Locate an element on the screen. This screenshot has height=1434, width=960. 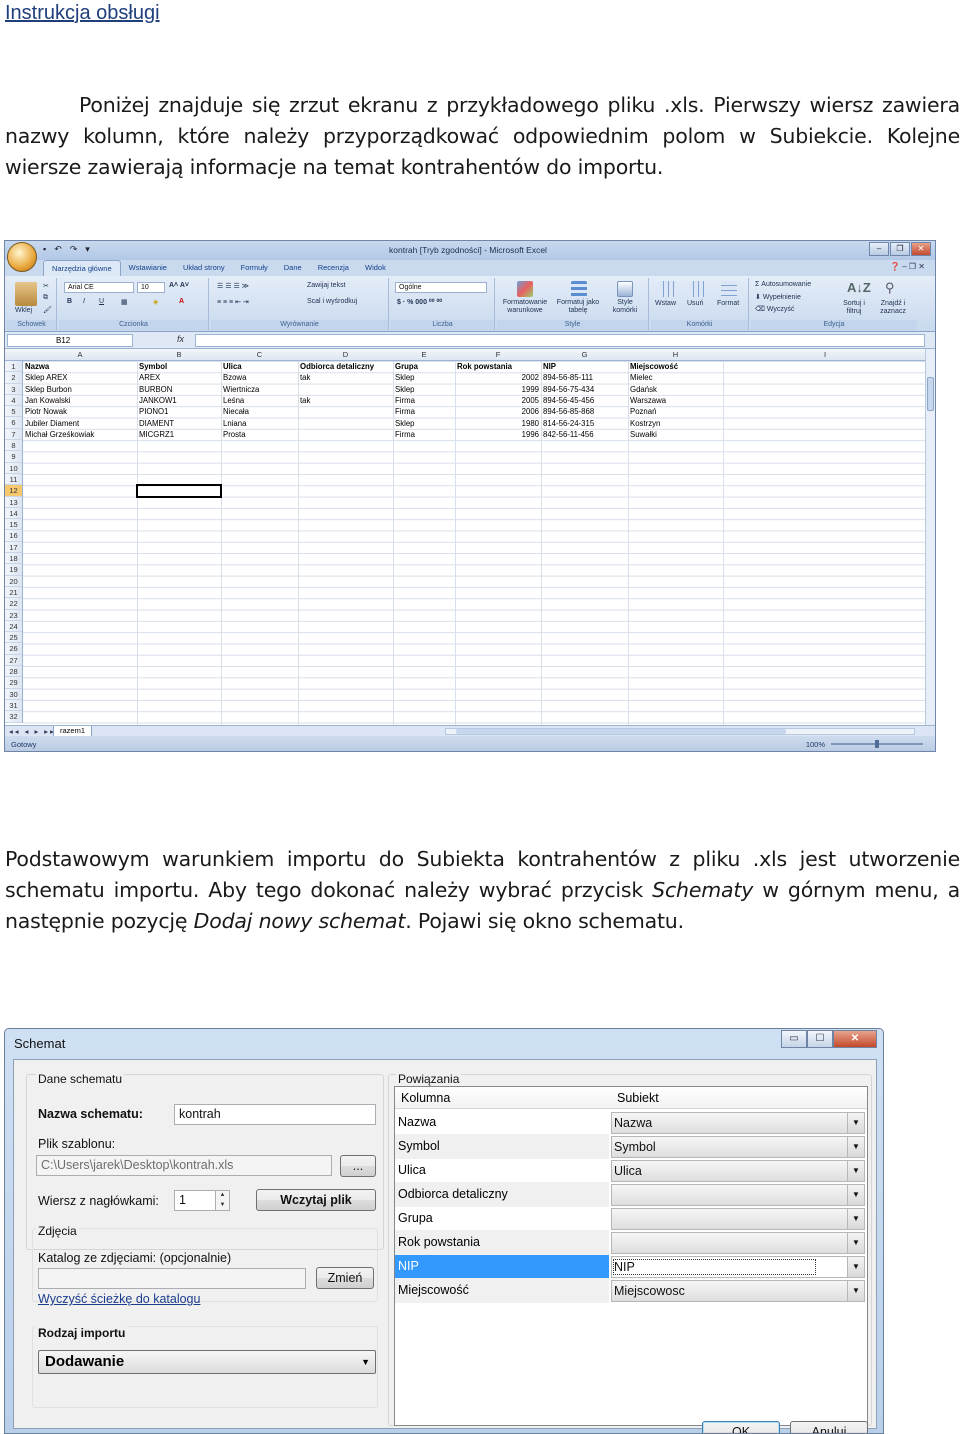
table-cell: tak is located at coordinates (345, 377).